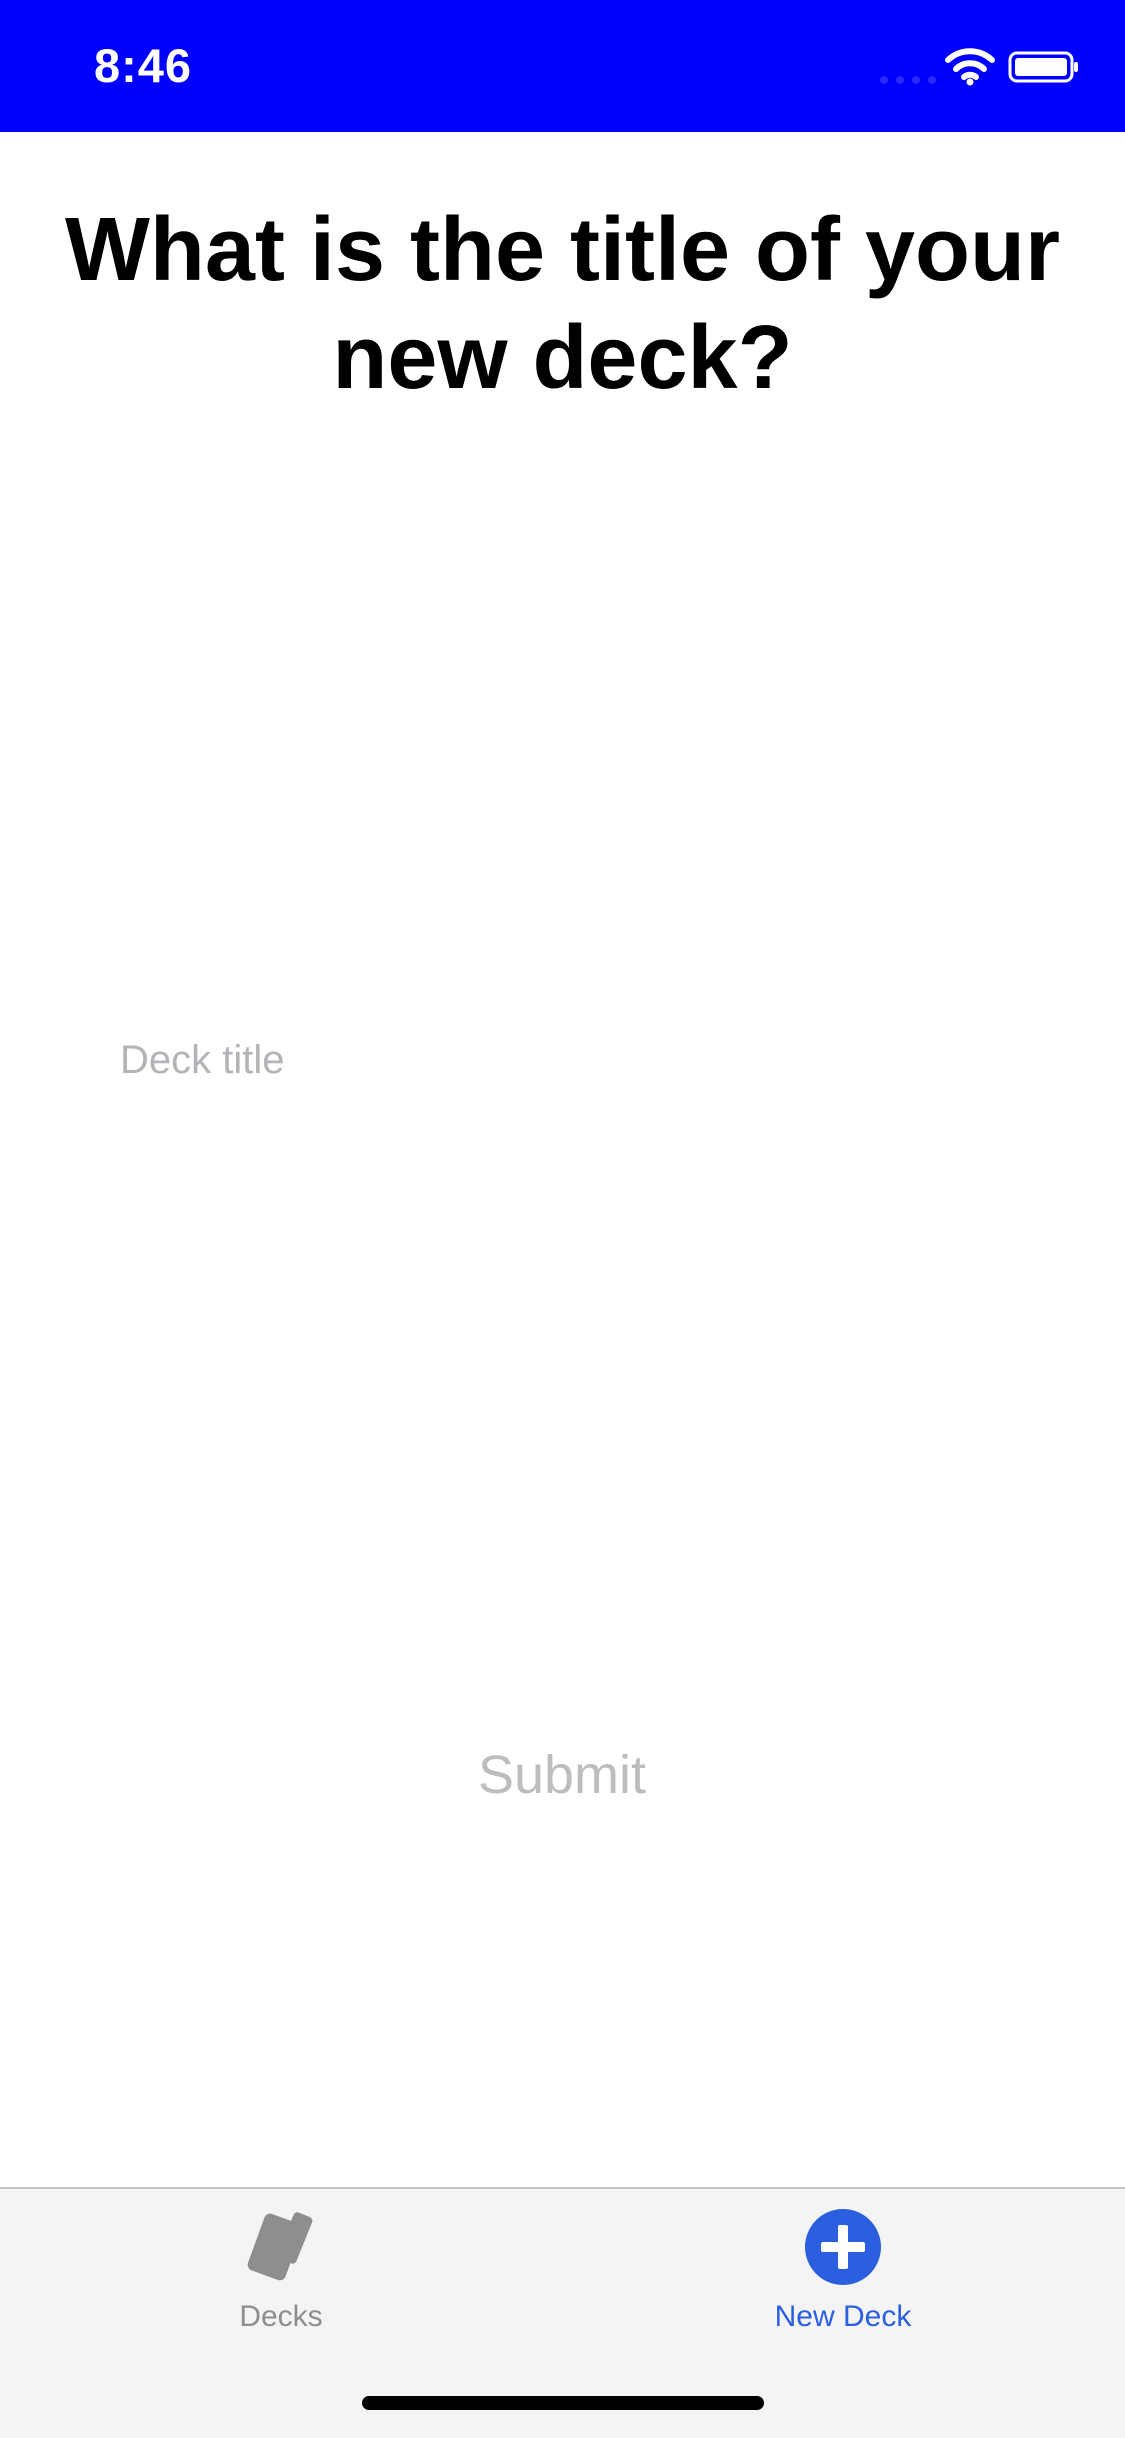 This screenshot has width=1125, height=2438. Describe the element at coordinates (563, 2403) in the screenshot. I see `home-indicator` at that location.